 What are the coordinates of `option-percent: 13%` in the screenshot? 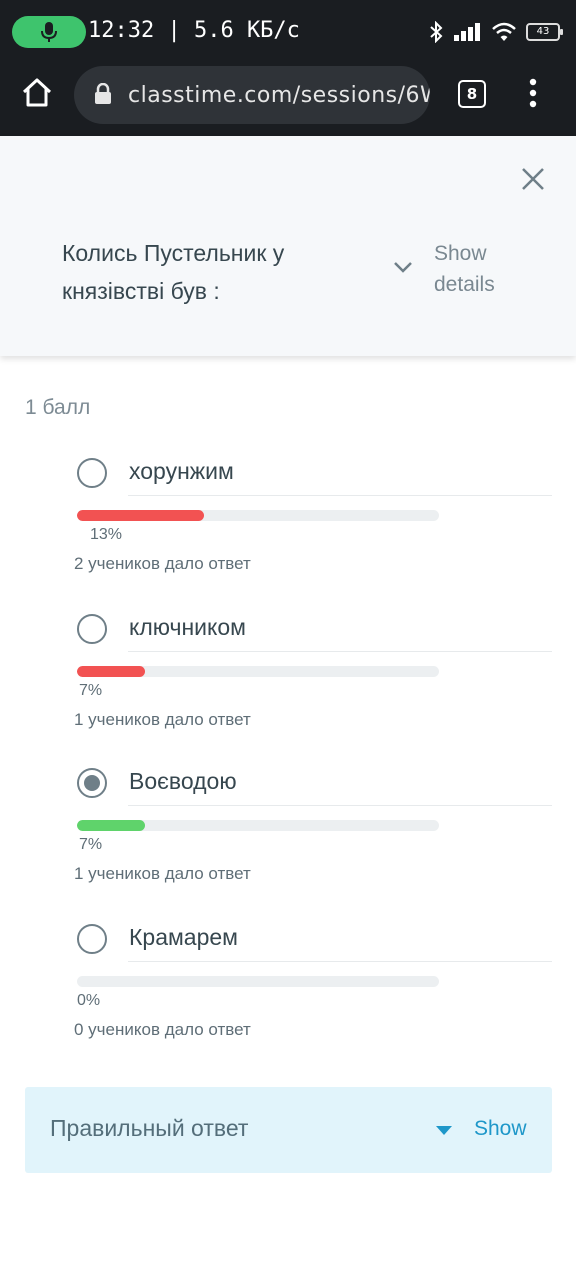 It's located at (106, 534).